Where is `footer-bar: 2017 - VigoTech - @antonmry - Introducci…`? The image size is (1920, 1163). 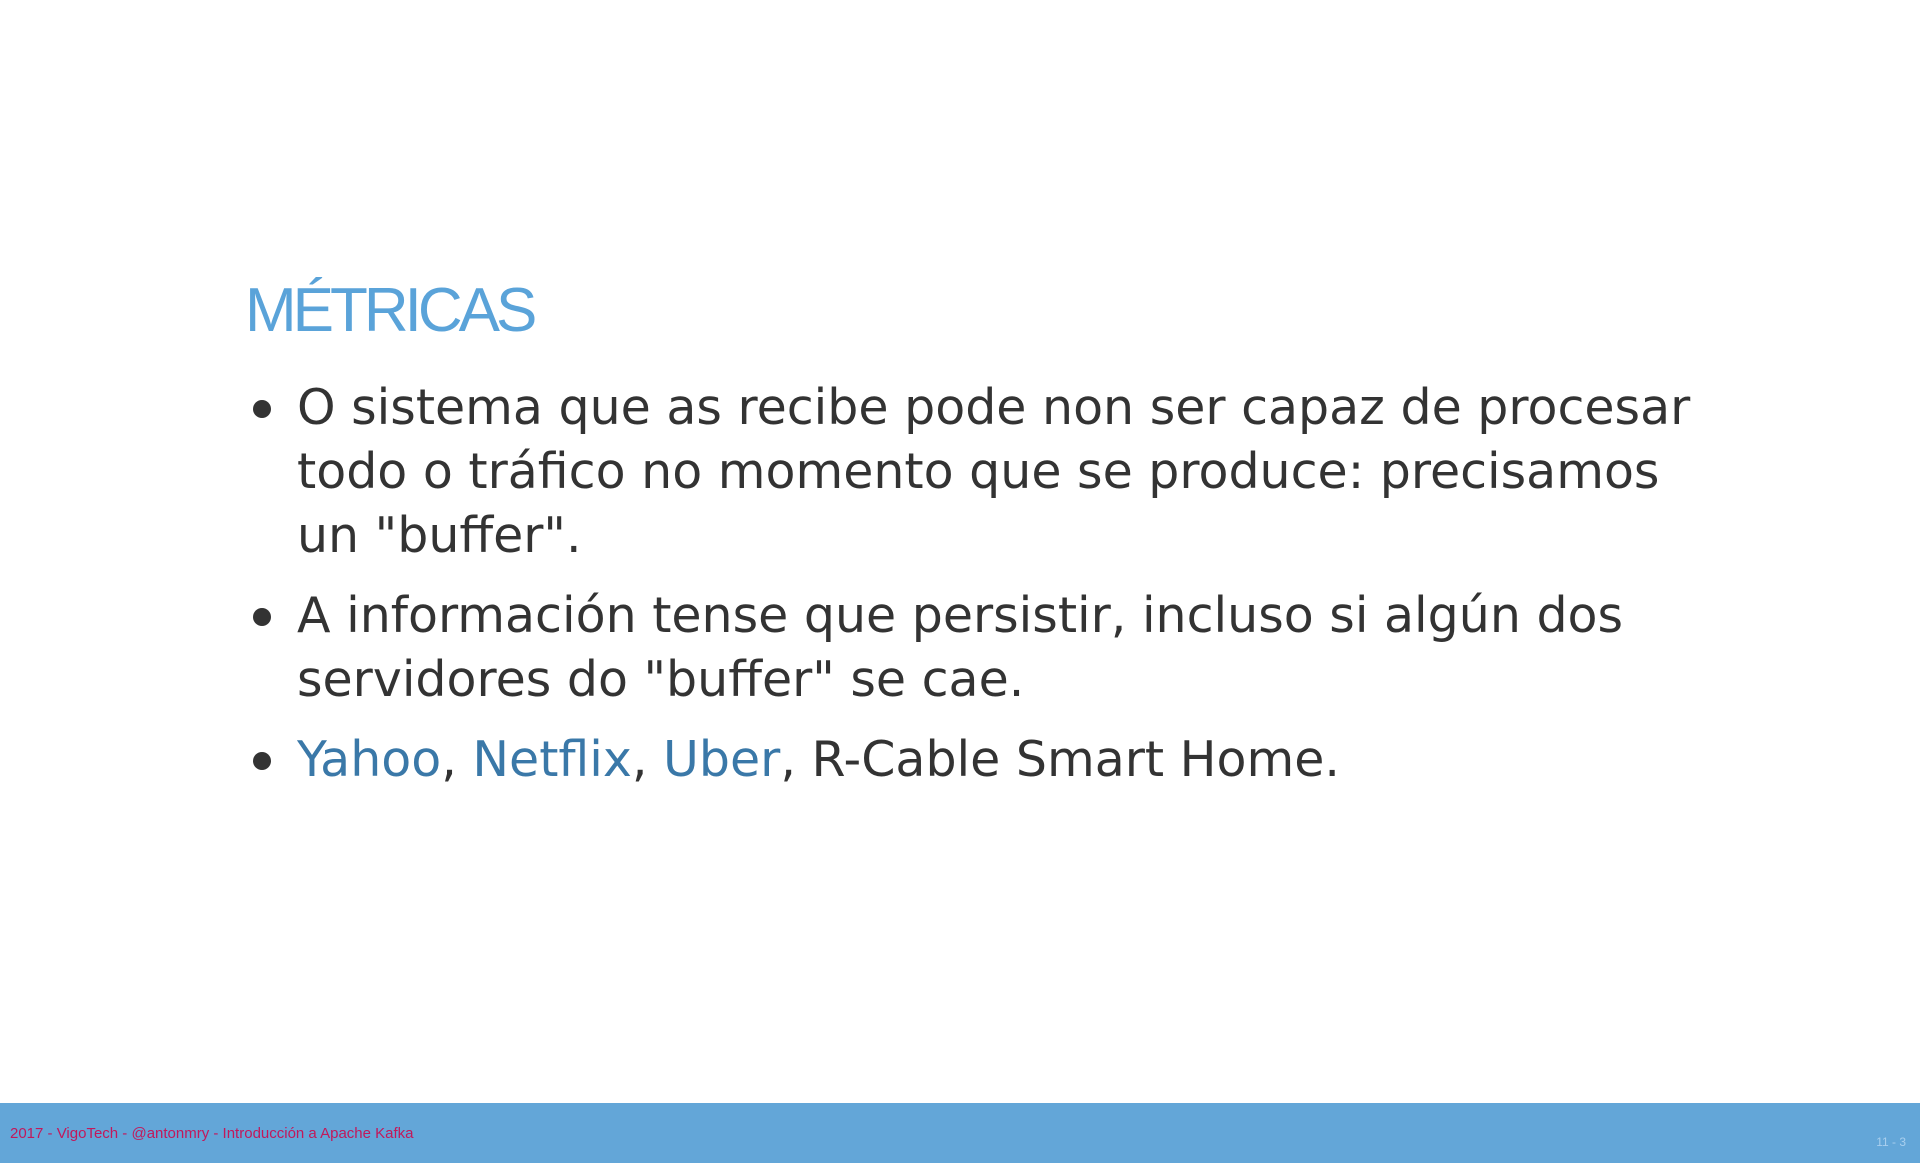 footer-bar: 2017 - VigoTech - @antonmry - Introducci… is located at coordinates (960, 1133).